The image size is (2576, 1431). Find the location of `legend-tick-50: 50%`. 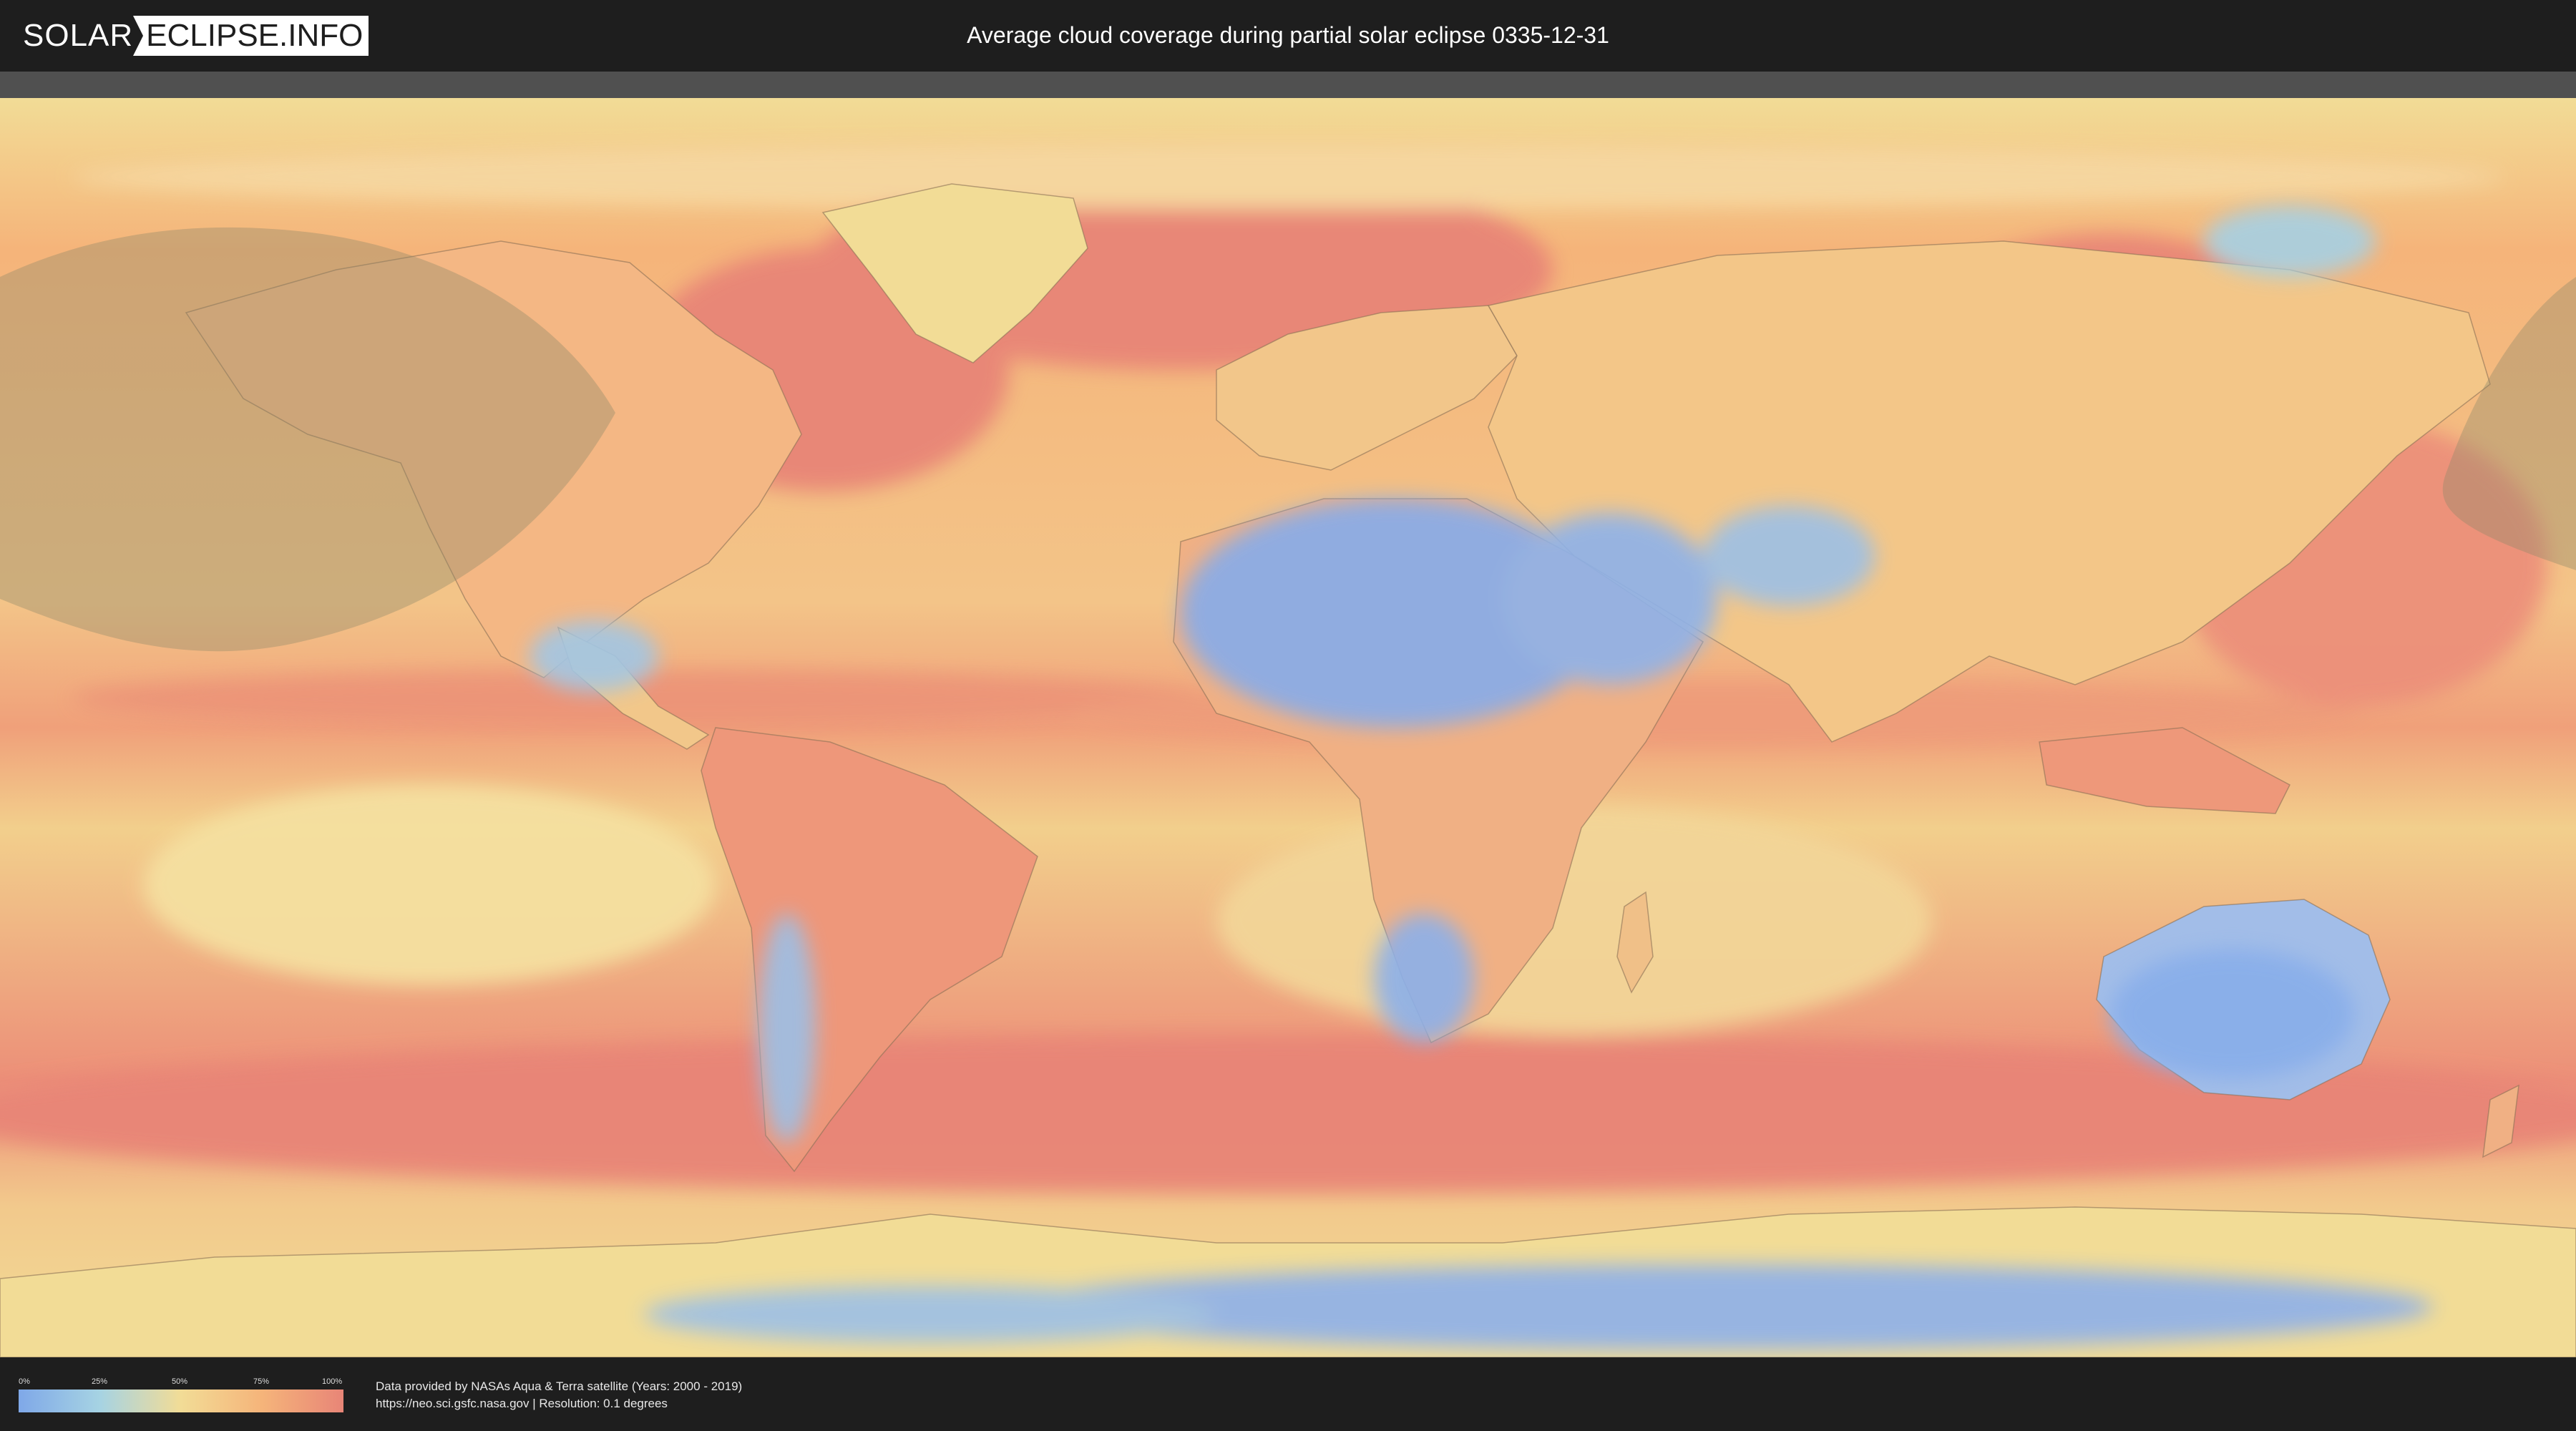

legend-tick-50: 50% is located at coordinates (180, 1382).